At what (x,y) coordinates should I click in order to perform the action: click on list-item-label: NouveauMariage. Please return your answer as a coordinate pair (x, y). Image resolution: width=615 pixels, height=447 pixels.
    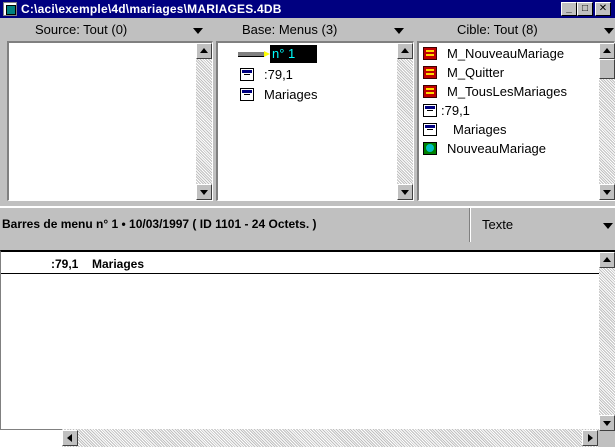
    Looking at the image, I should click on (497, 148).